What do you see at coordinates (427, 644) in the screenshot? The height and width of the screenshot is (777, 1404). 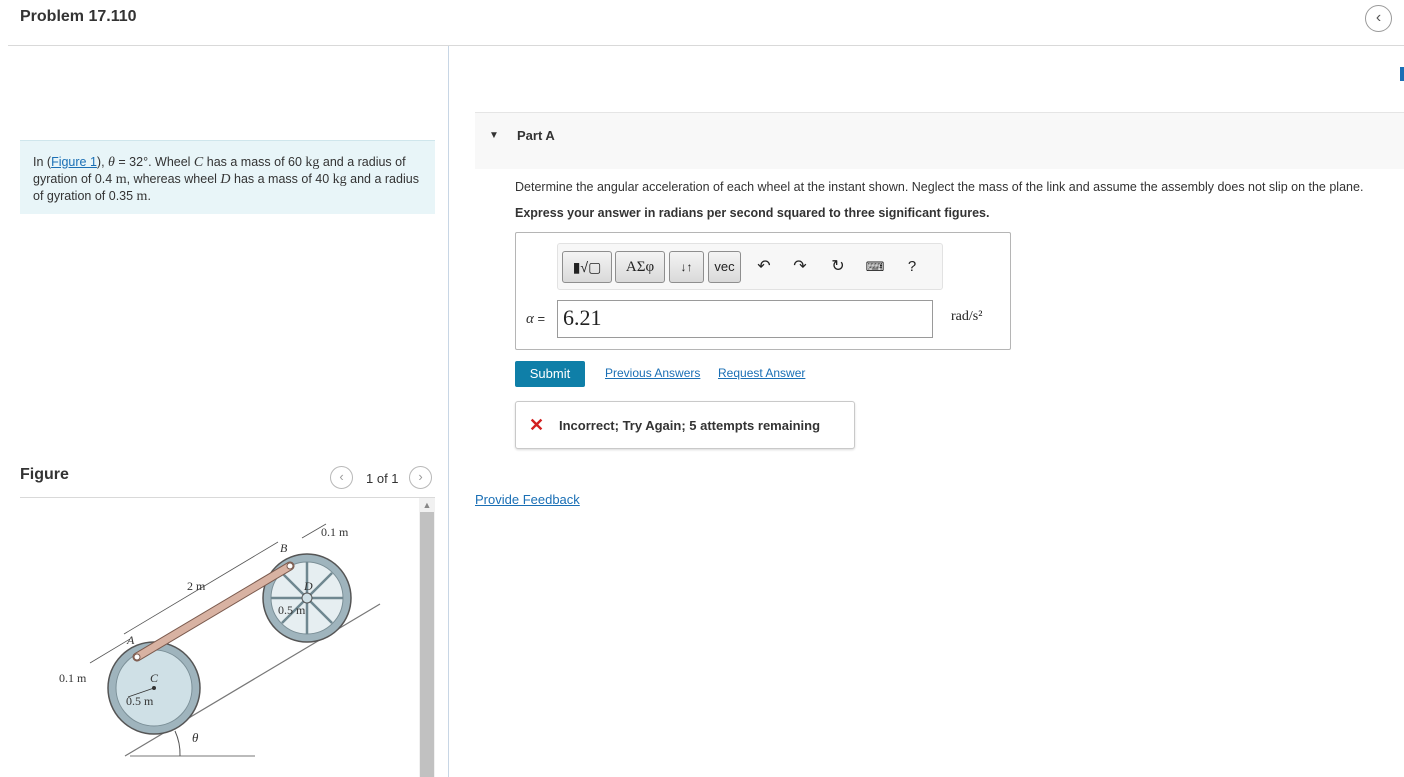 I see `figure-scroll-thumb` at bounding box center [427, 644].